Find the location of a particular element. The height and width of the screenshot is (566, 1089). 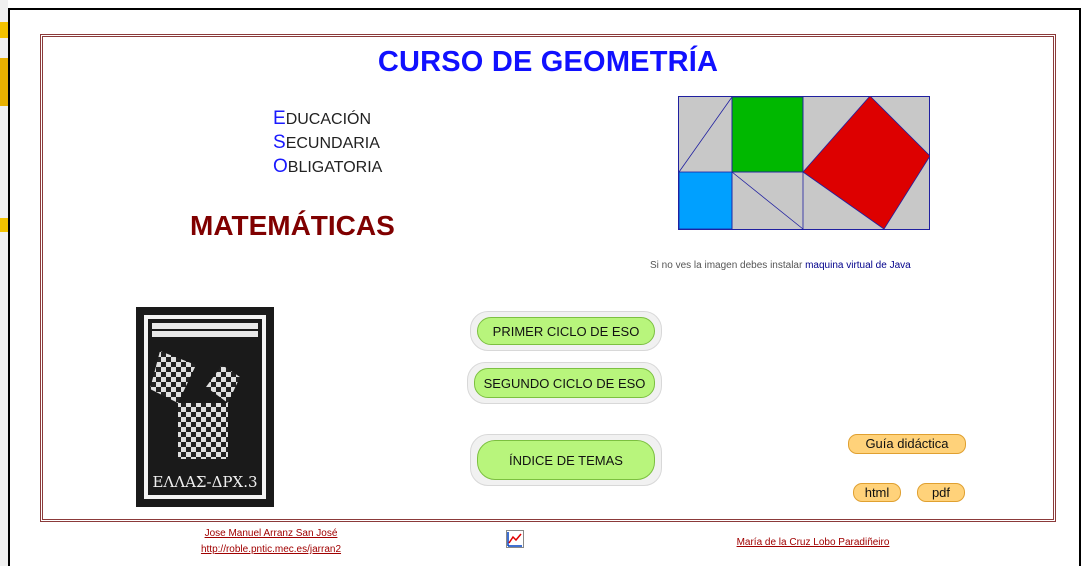

html-button: html is located at coordinates (877, 492).